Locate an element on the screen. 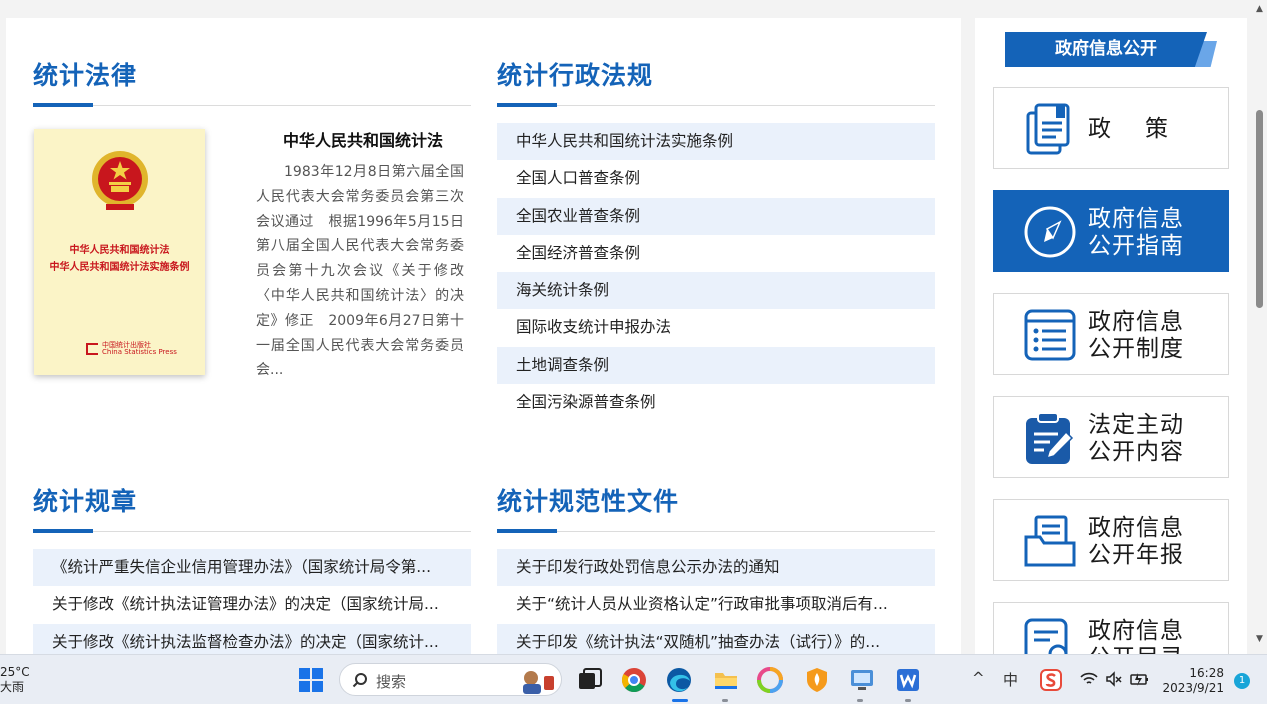 This screenshot has width=1267, height=704. list-item: 全国经济普查条例 is located at coordinates (716, 253).